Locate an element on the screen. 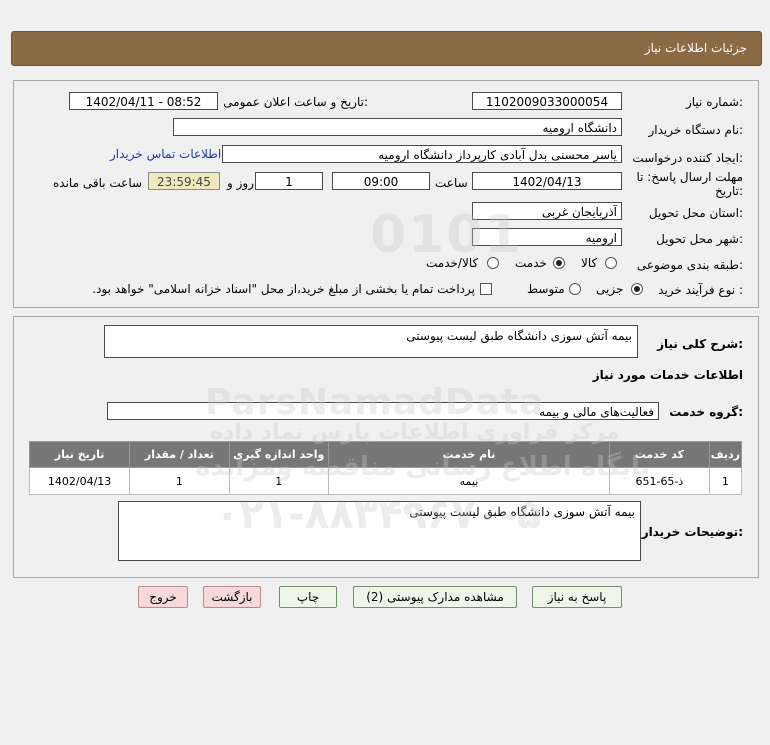  treasury-checkbox is located at coordinates (486, 289).